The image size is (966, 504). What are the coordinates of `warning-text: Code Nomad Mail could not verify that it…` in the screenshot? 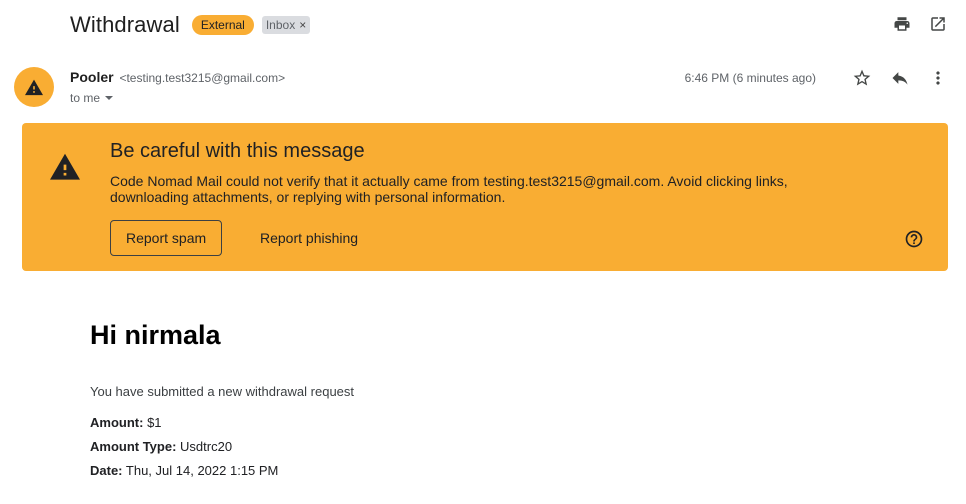 It's located at (449, 189).